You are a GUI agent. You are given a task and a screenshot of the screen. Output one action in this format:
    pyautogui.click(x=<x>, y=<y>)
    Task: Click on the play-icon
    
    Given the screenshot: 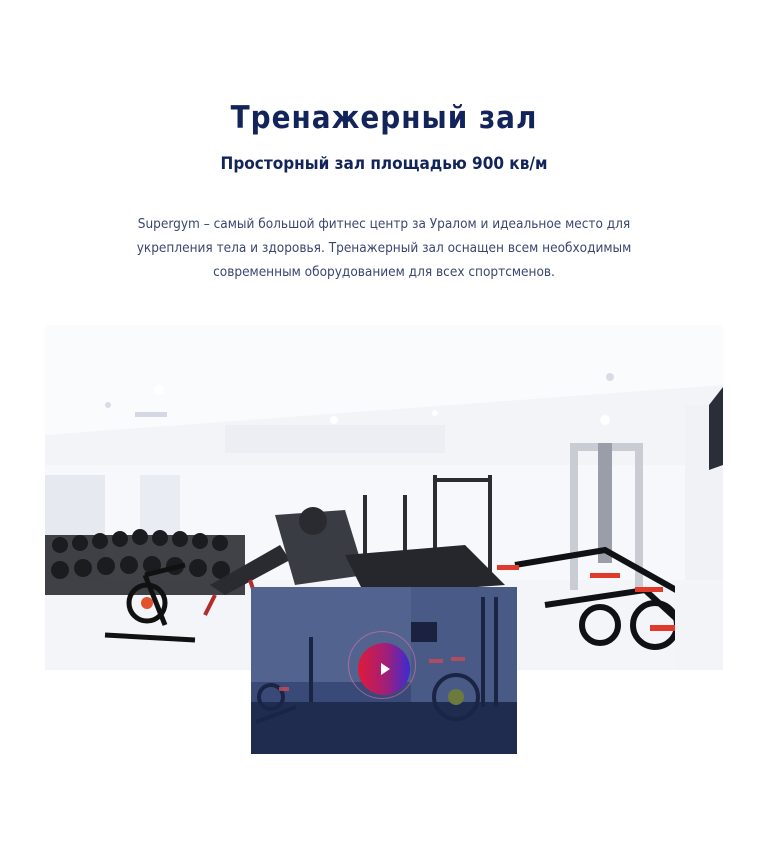 What is the action you would take?
    pyautogui.click(x=385, y=669)
    